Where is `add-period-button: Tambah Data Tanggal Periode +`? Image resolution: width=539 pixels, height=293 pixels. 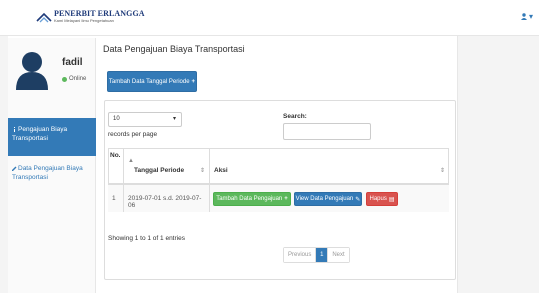 add-period-button: Tambah Data Tanggal Periode + is located at coordinates (152, 81).